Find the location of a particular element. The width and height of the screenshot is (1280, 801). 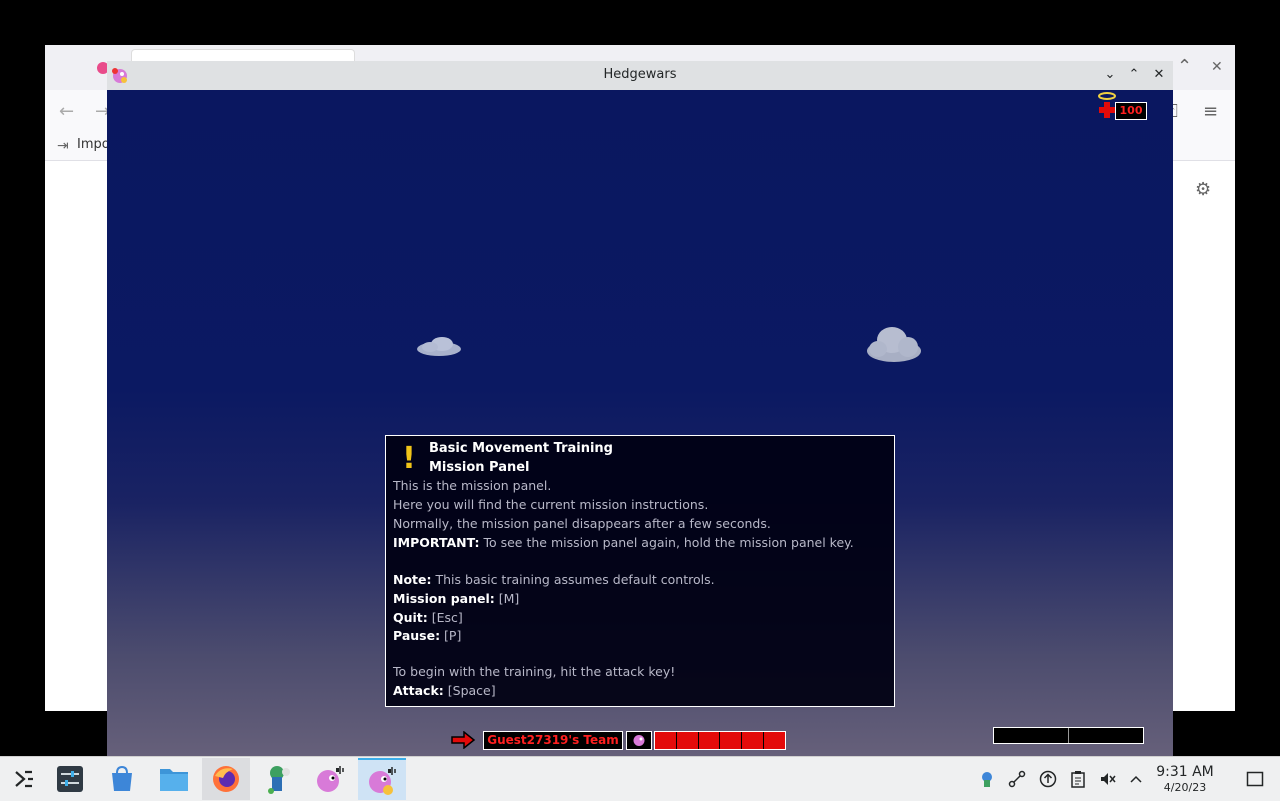

hedgewars-map-editor-icon is located at coordinates (279, 780).